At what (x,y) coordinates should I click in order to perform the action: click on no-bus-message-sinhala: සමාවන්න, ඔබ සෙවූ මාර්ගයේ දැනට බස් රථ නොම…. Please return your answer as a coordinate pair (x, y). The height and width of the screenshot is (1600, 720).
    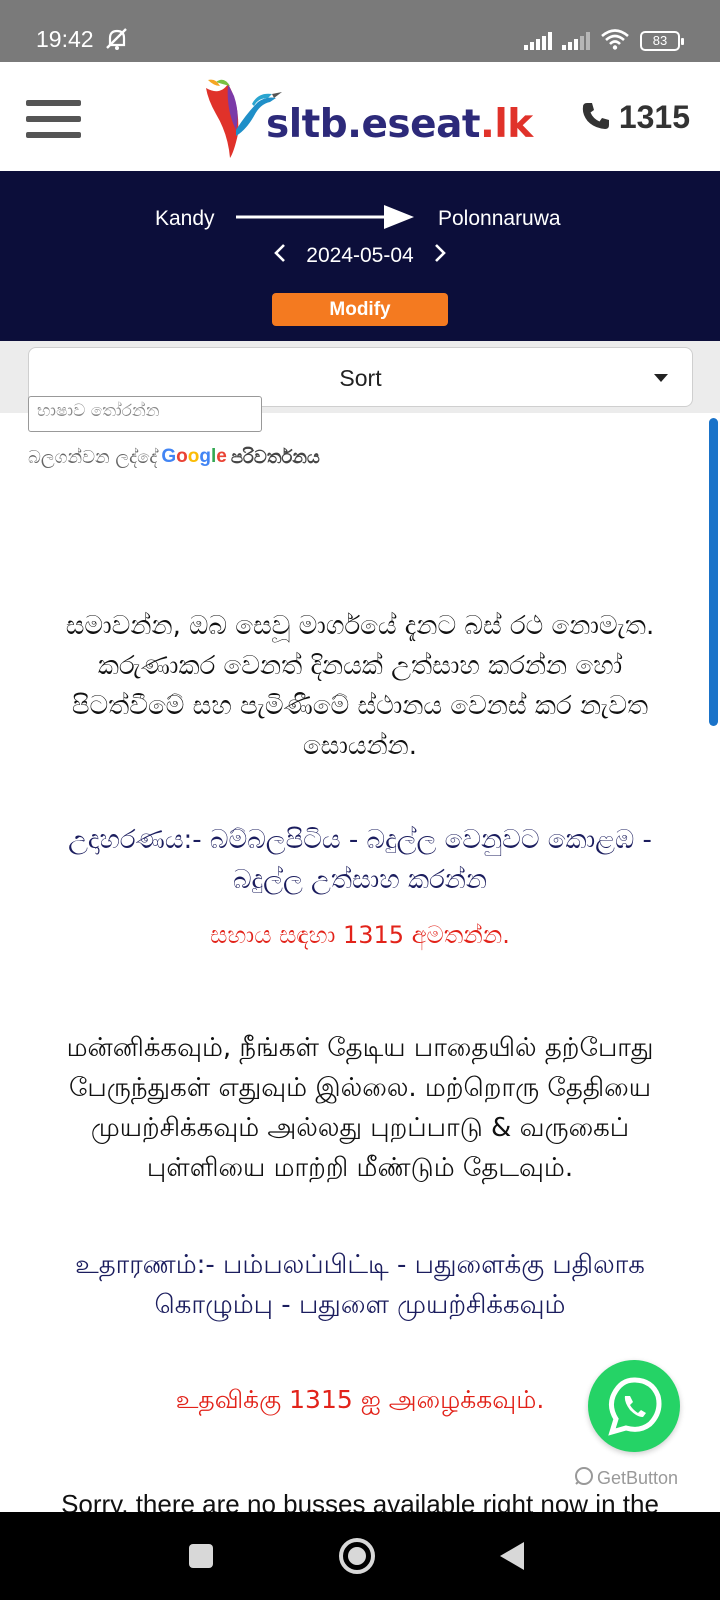
    Looking at the image, I should click on (360, 686).